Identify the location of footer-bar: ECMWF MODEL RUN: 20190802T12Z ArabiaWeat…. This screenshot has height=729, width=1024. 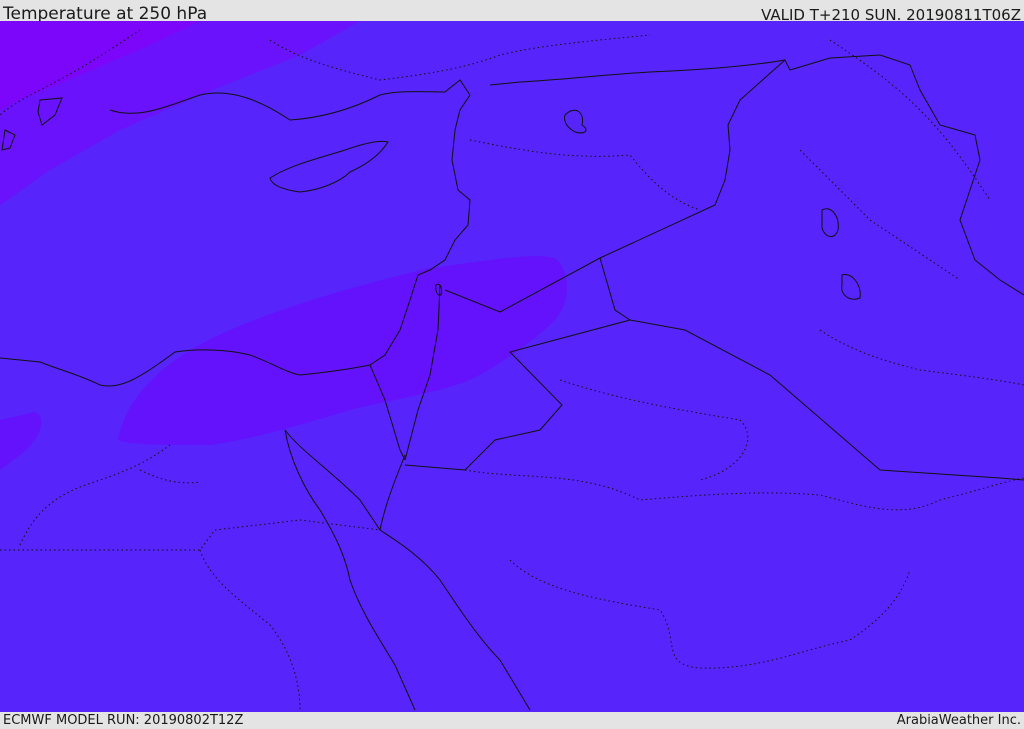
(512, 720).